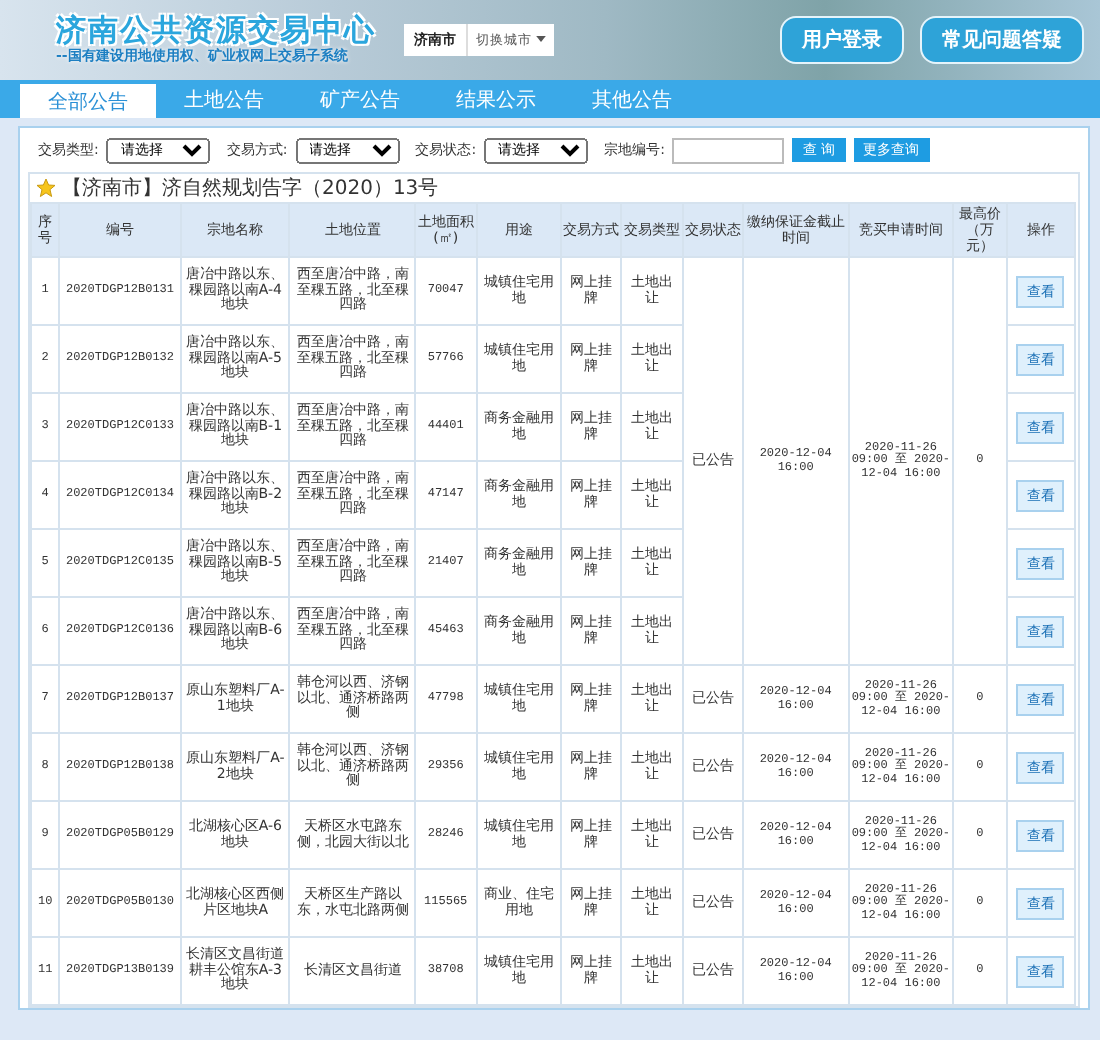 The width and height of the screenshot is (1100, 1040). What do you see at coordinates (541, 39) in the screenshot?
I see `caret-icon` at bounding box center [541, 39].